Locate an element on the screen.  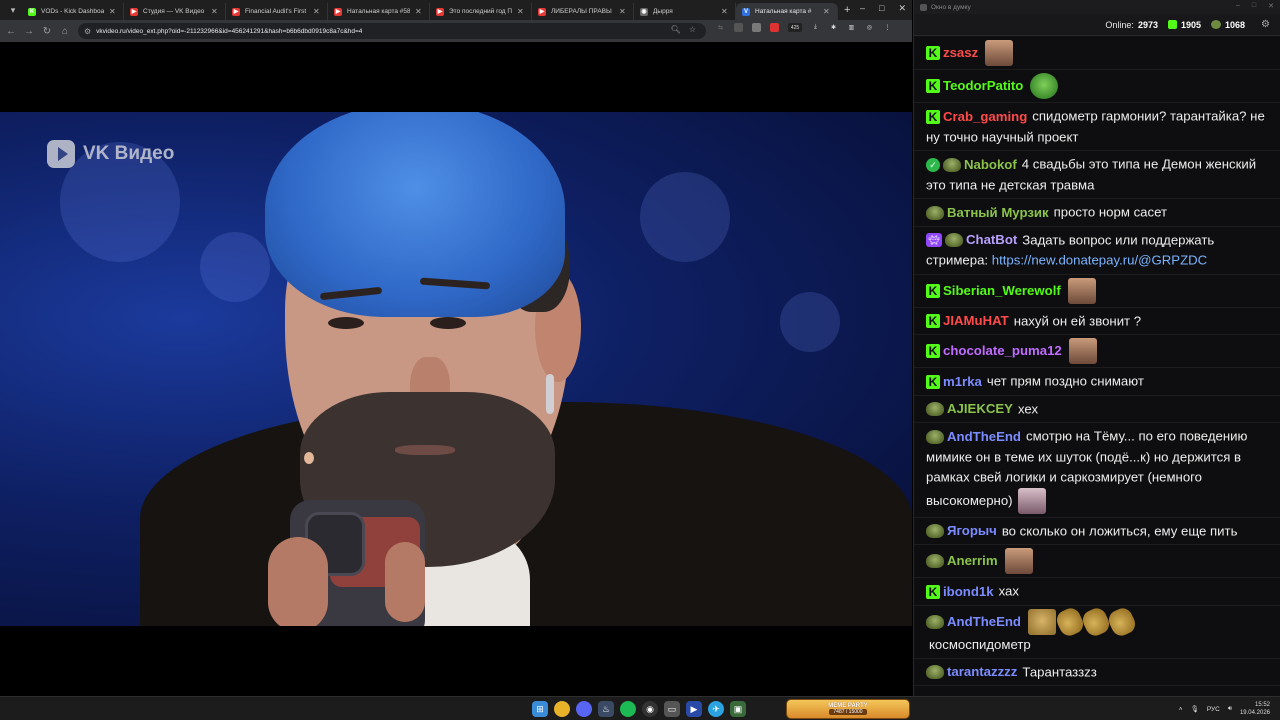
tab-title: VODs - Kick Dashboard is located at coordinates (72, 11).